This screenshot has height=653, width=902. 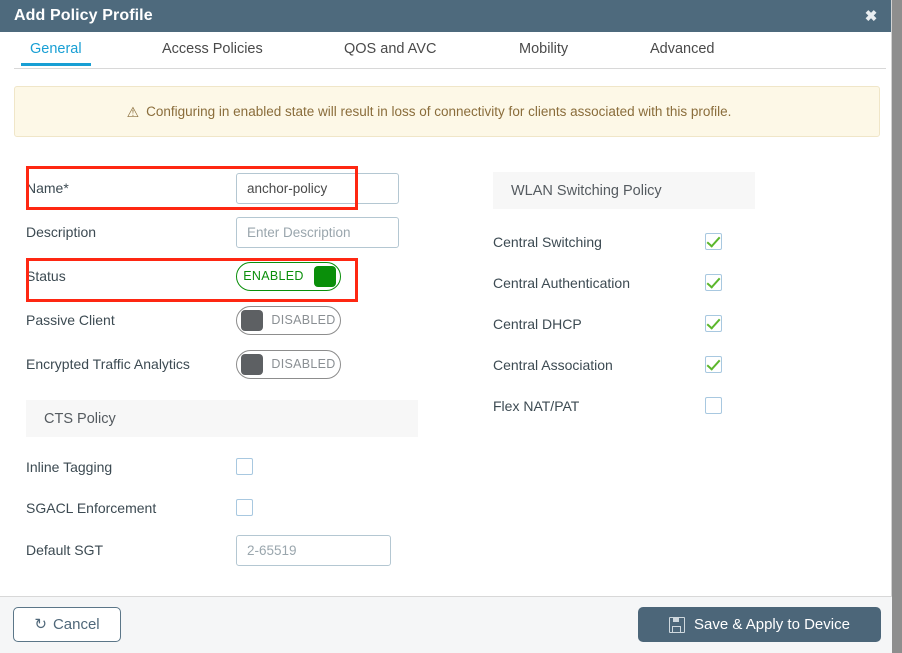 What do you see at coordinates (313, 550) in the screenshot?
I see `default-sgt-input: 2-65519` at bounding box center [313, 550].